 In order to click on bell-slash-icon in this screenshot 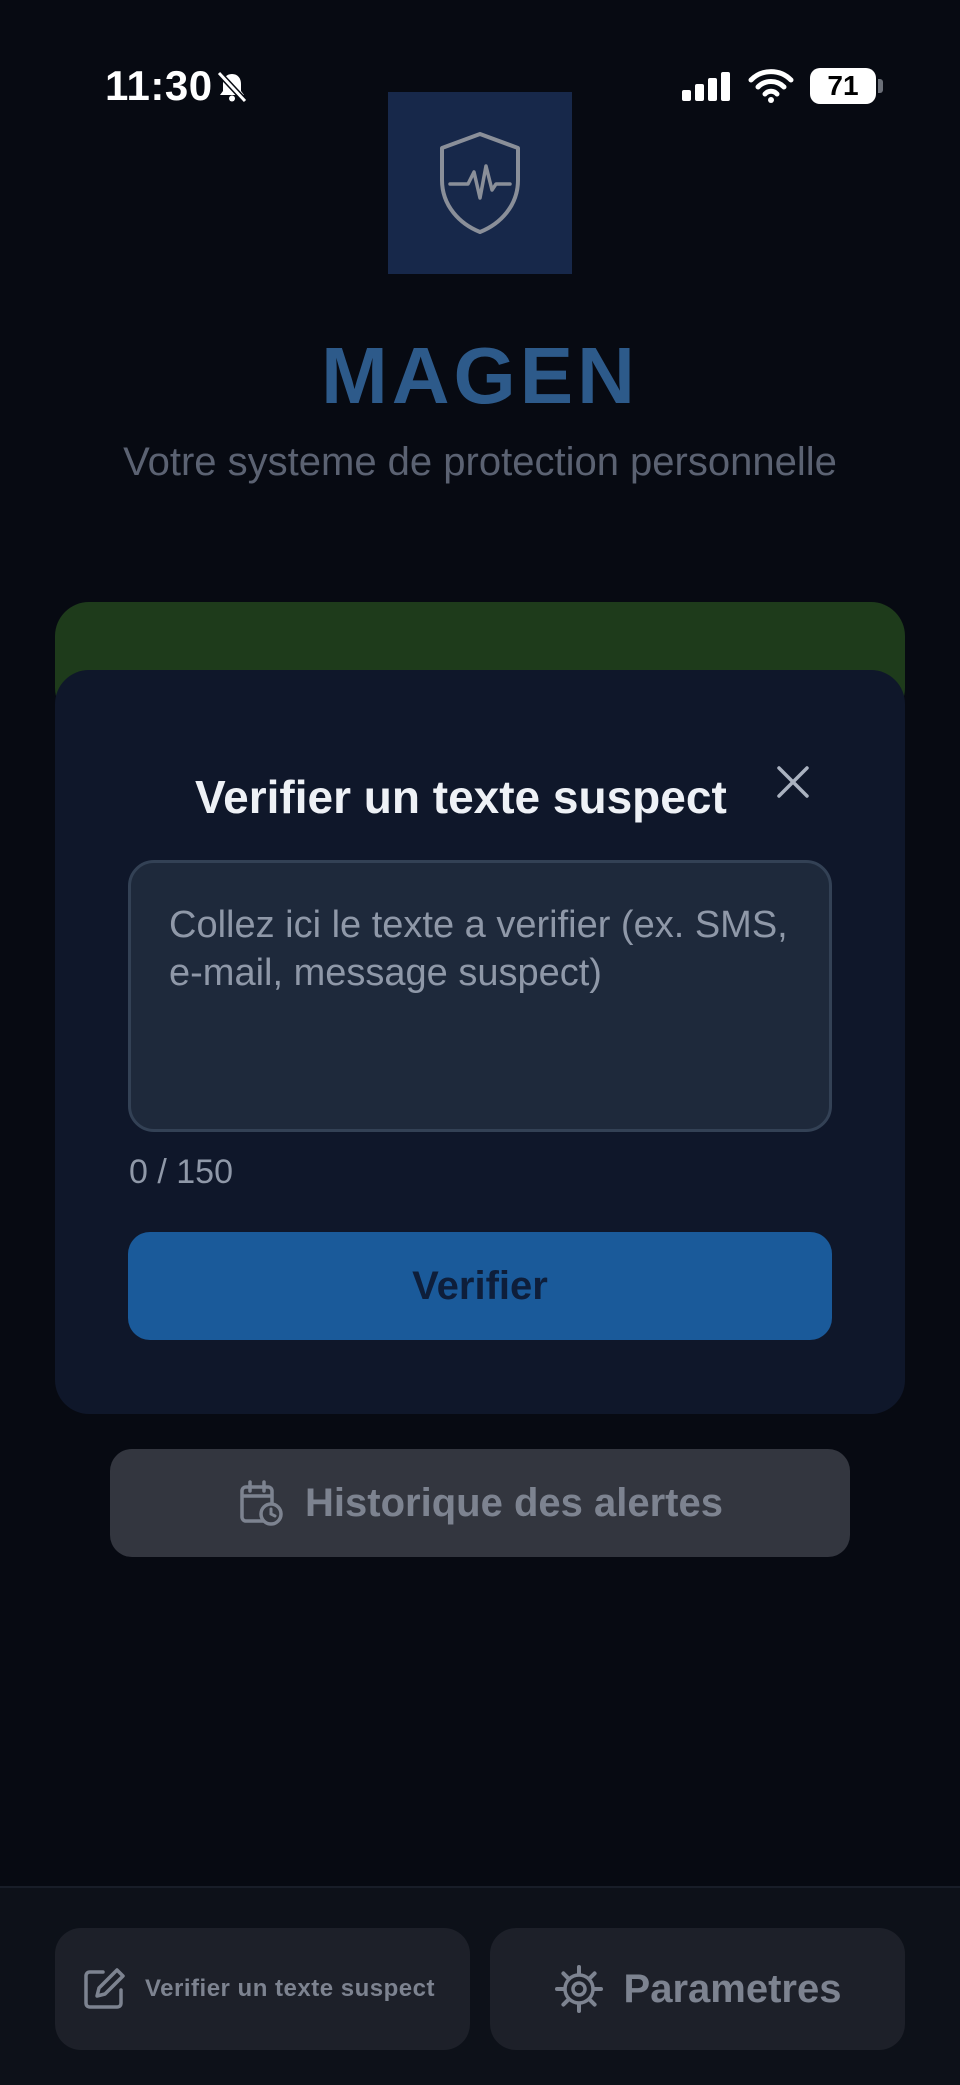, I will do `click(232, 87)`.